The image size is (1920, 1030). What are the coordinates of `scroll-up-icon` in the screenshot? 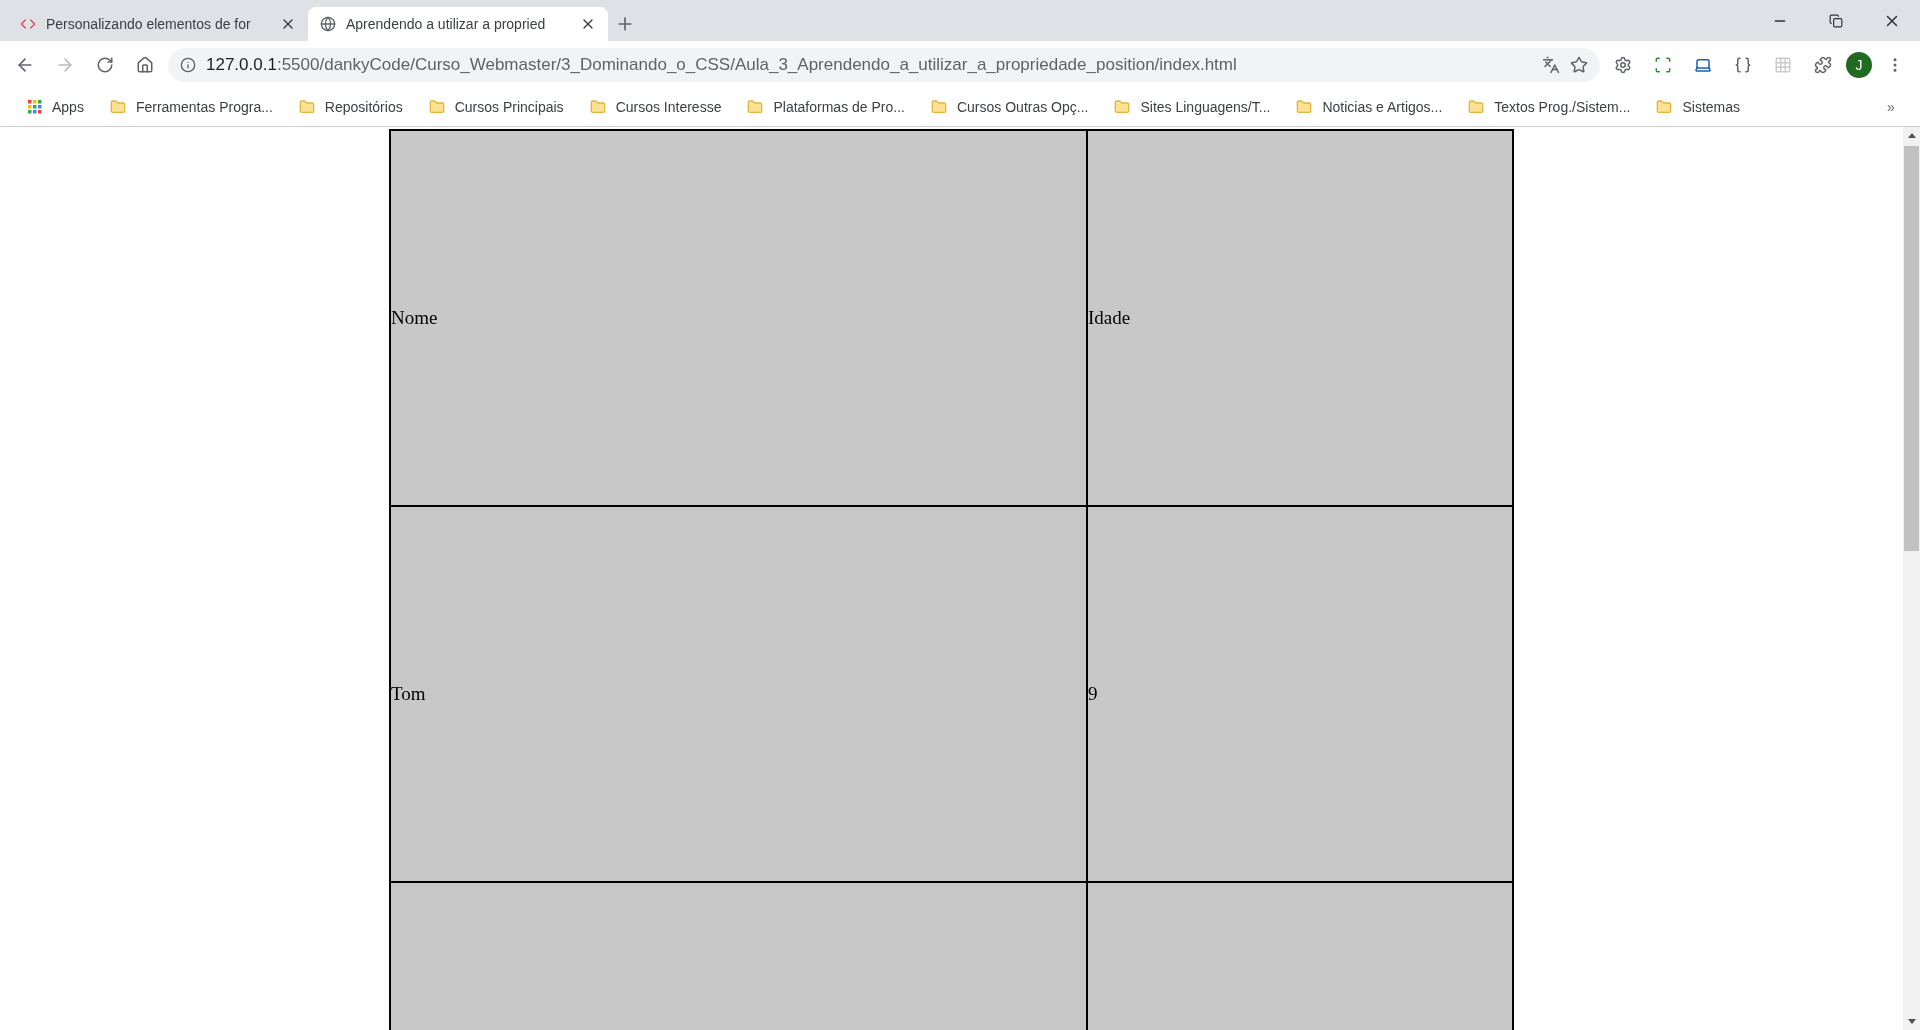 It's located at (1911, 135).